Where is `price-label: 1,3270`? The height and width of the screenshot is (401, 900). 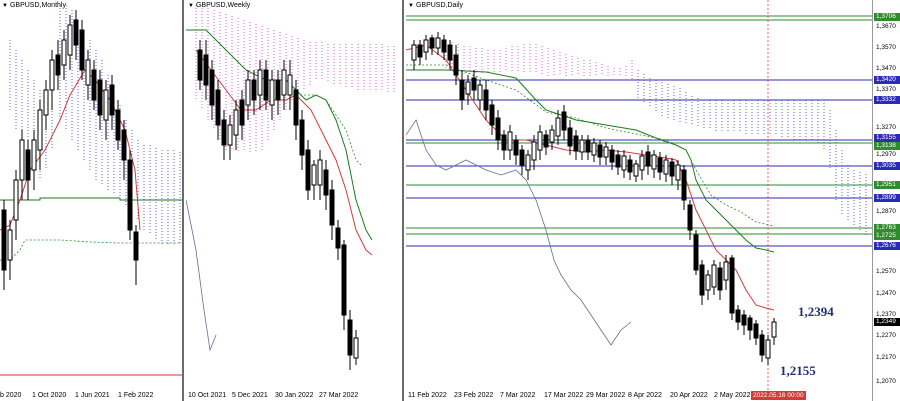 price-label: 1,3270 is located at coordinates (886, 127).